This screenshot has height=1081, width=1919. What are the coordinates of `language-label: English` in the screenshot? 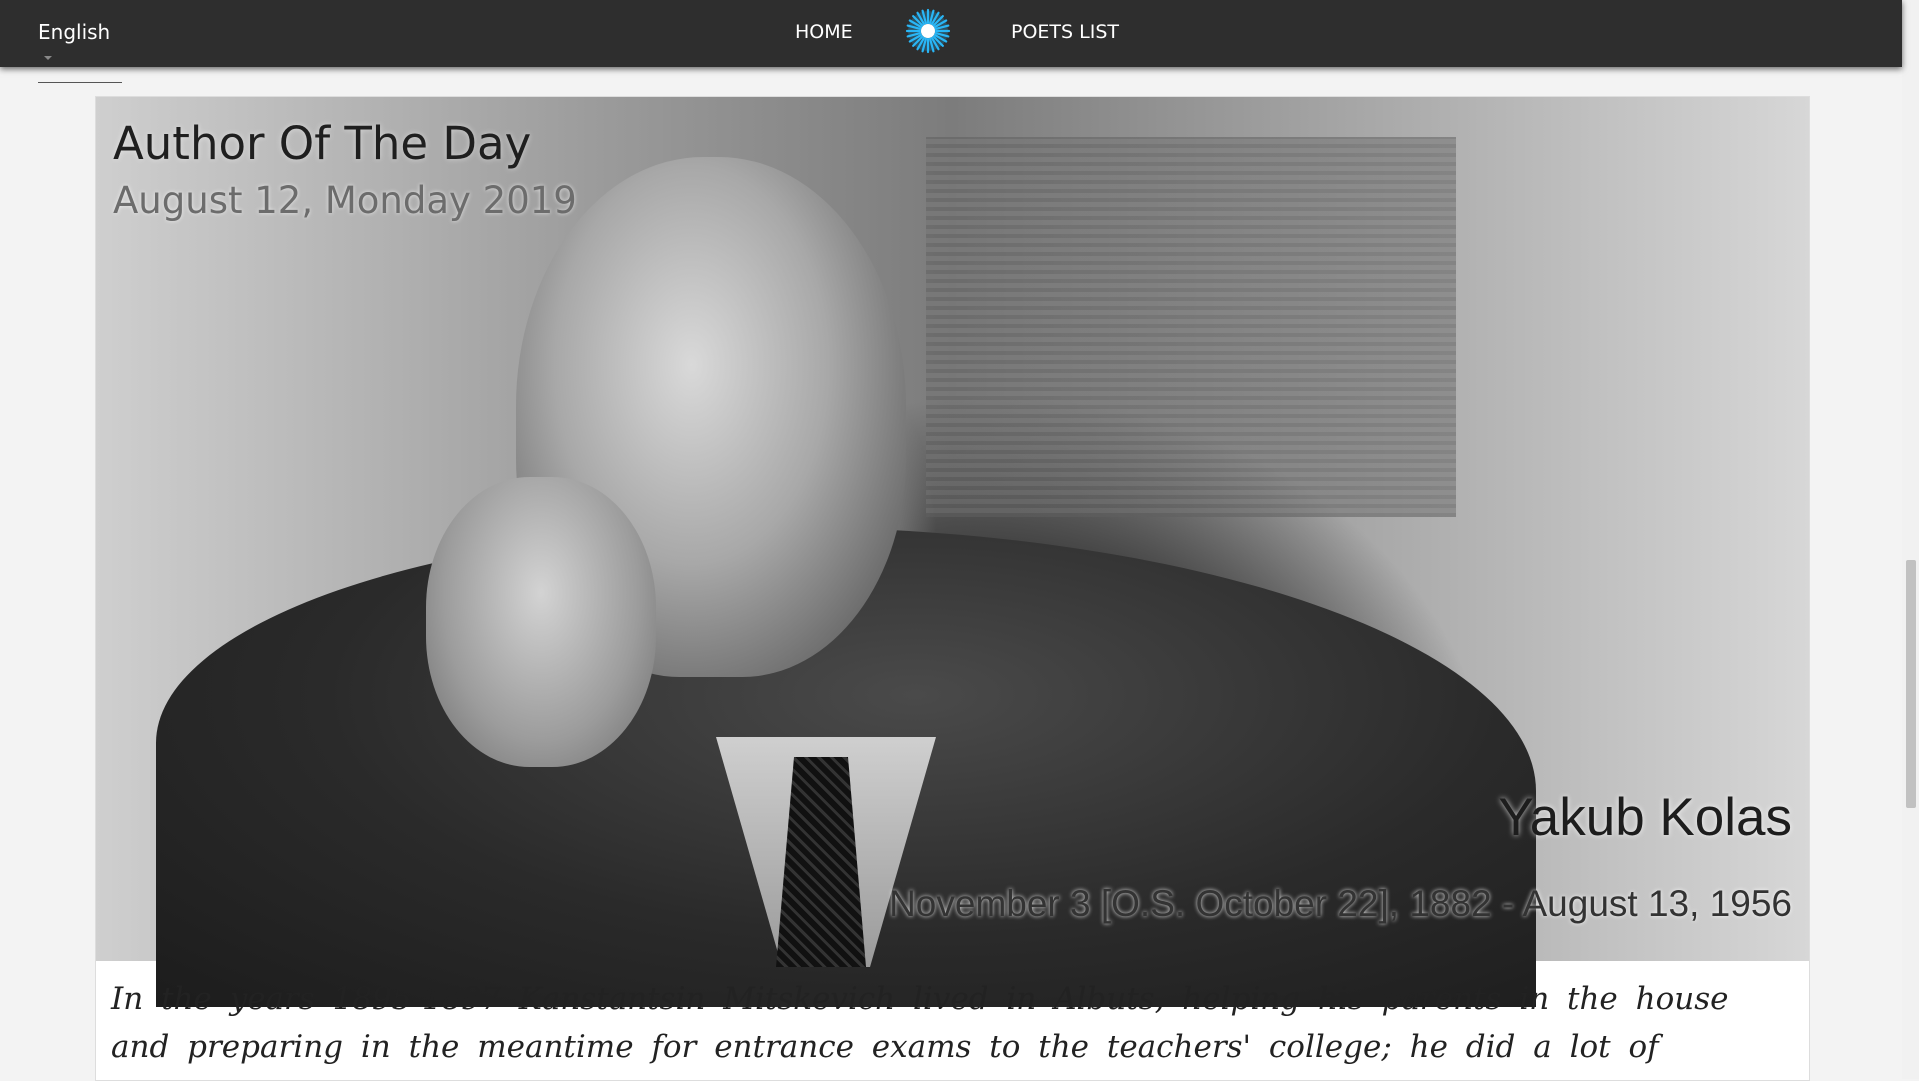 It's located at (74, 32).